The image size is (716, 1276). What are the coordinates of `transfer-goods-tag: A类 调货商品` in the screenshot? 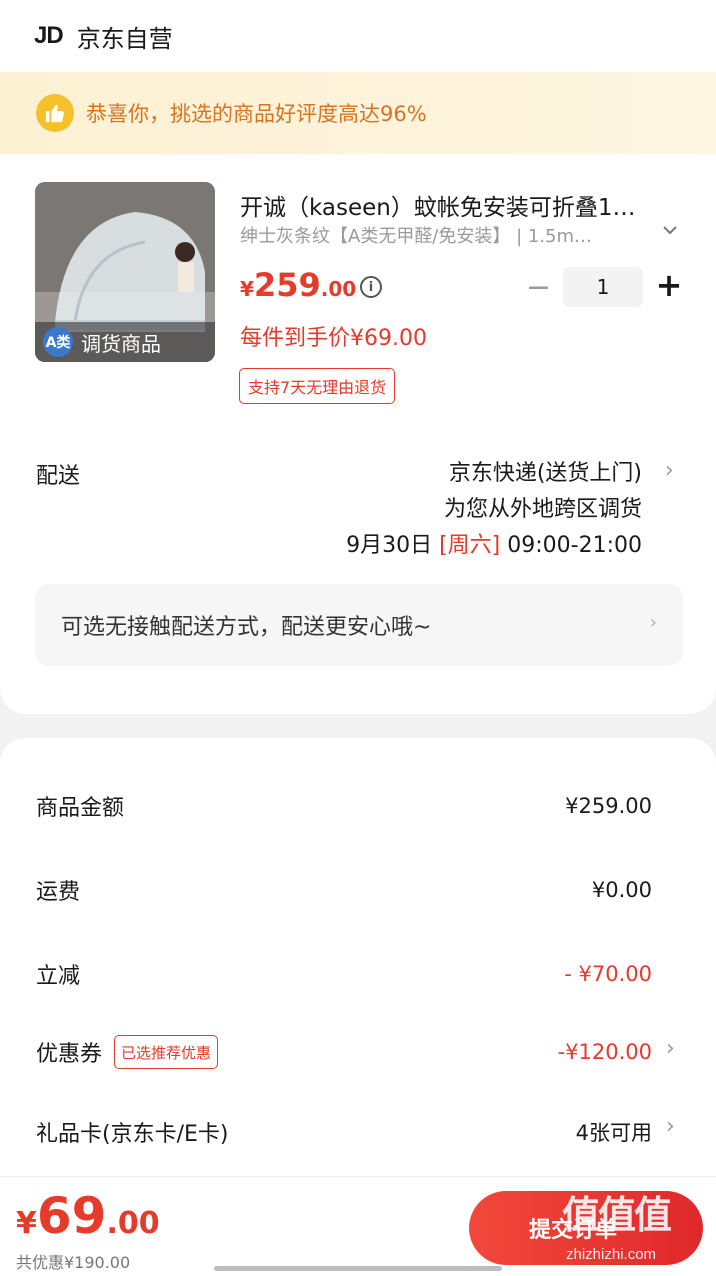 It's located at (125, 342).